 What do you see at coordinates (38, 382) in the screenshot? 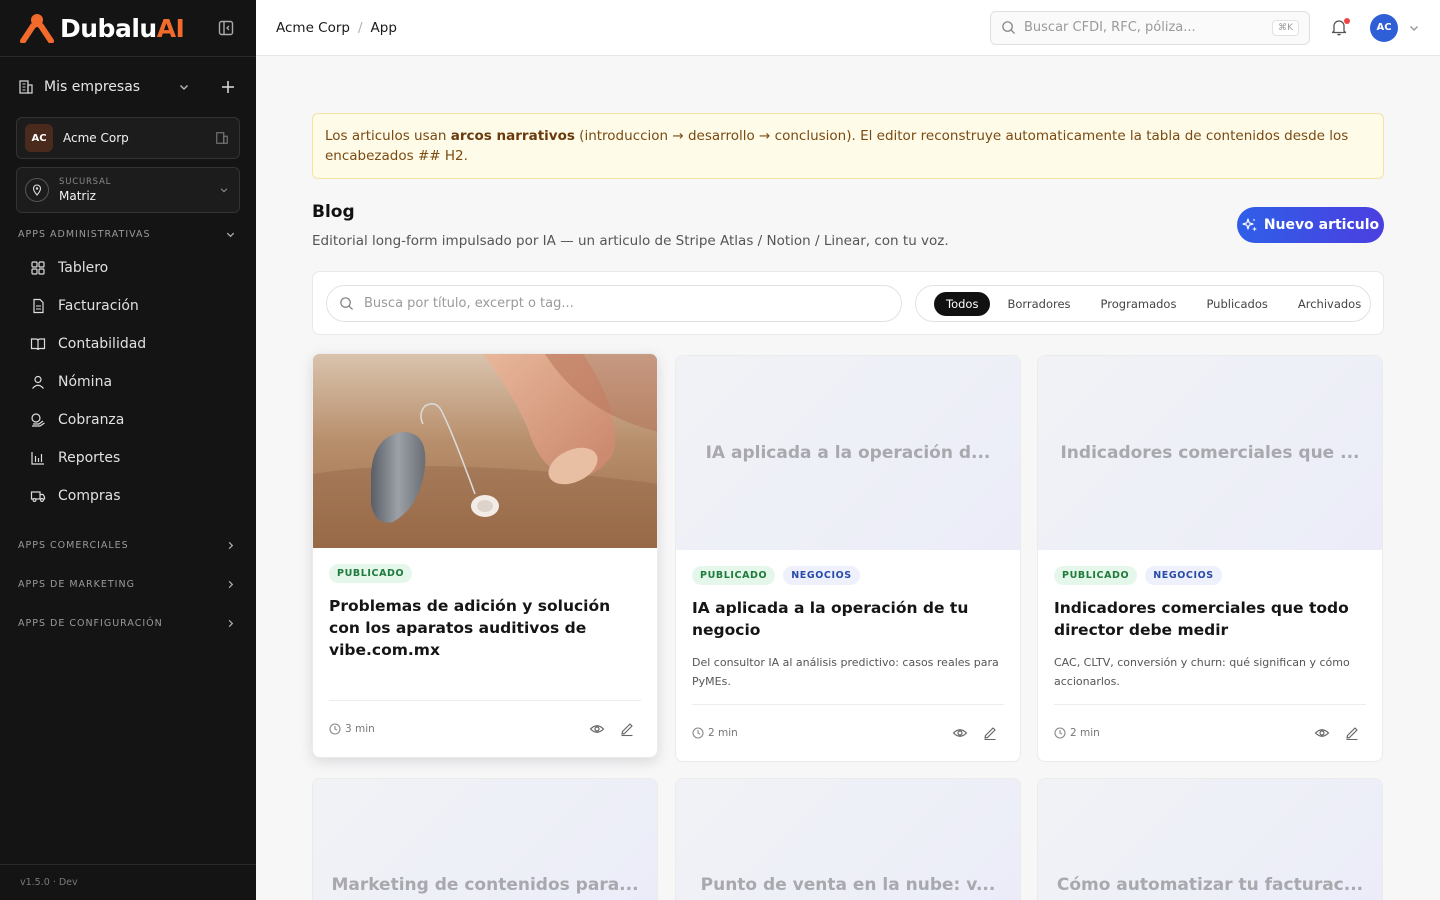
I see `user-icon` at bounding box center [38, 382].